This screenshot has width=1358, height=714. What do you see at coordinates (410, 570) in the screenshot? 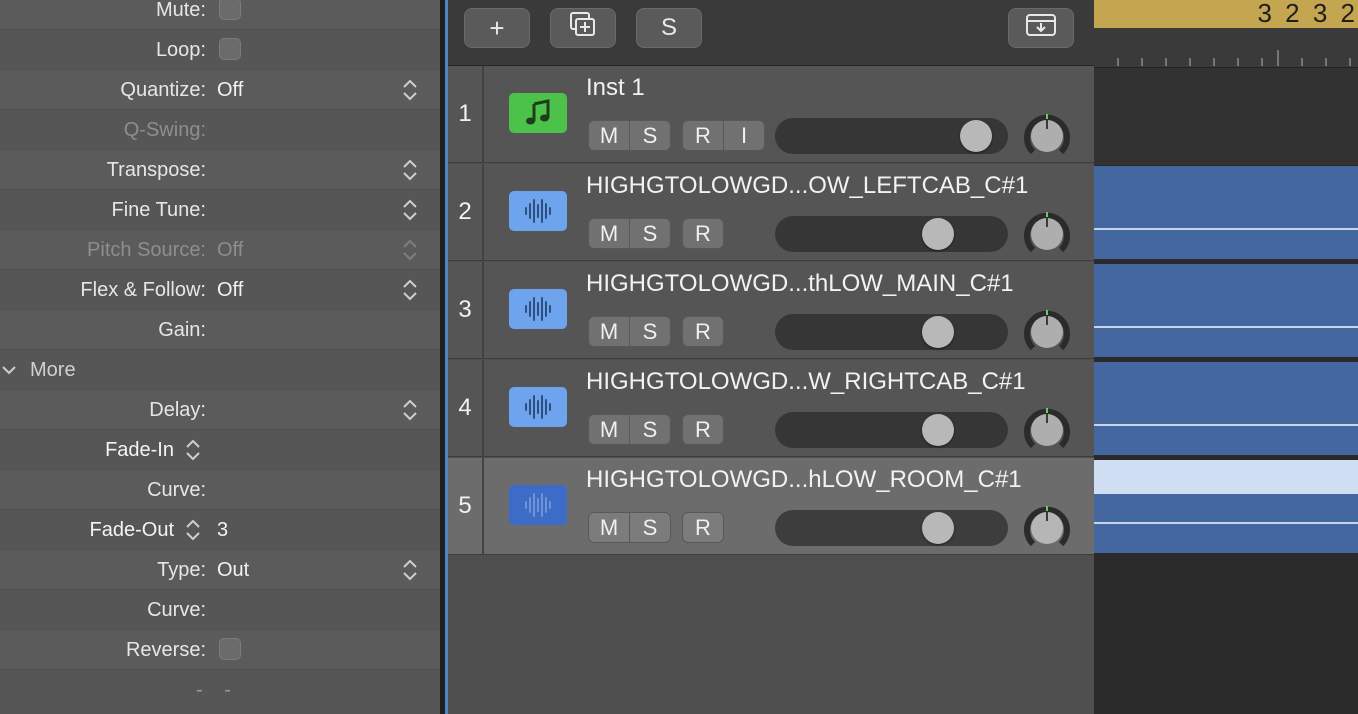
I see `type-stepper-icon` at bounding box center [410, 570].